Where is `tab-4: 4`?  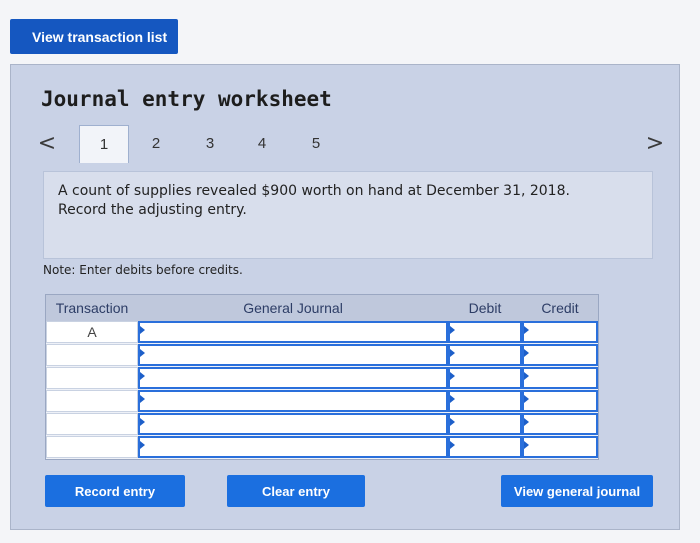
tab-4: 4 is located at coordinates (262, 144).